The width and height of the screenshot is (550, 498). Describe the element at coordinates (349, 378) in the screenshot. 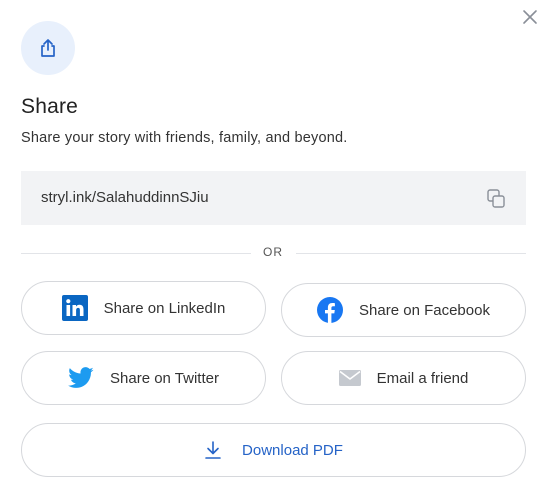

I see `envelope-icon` at that location.